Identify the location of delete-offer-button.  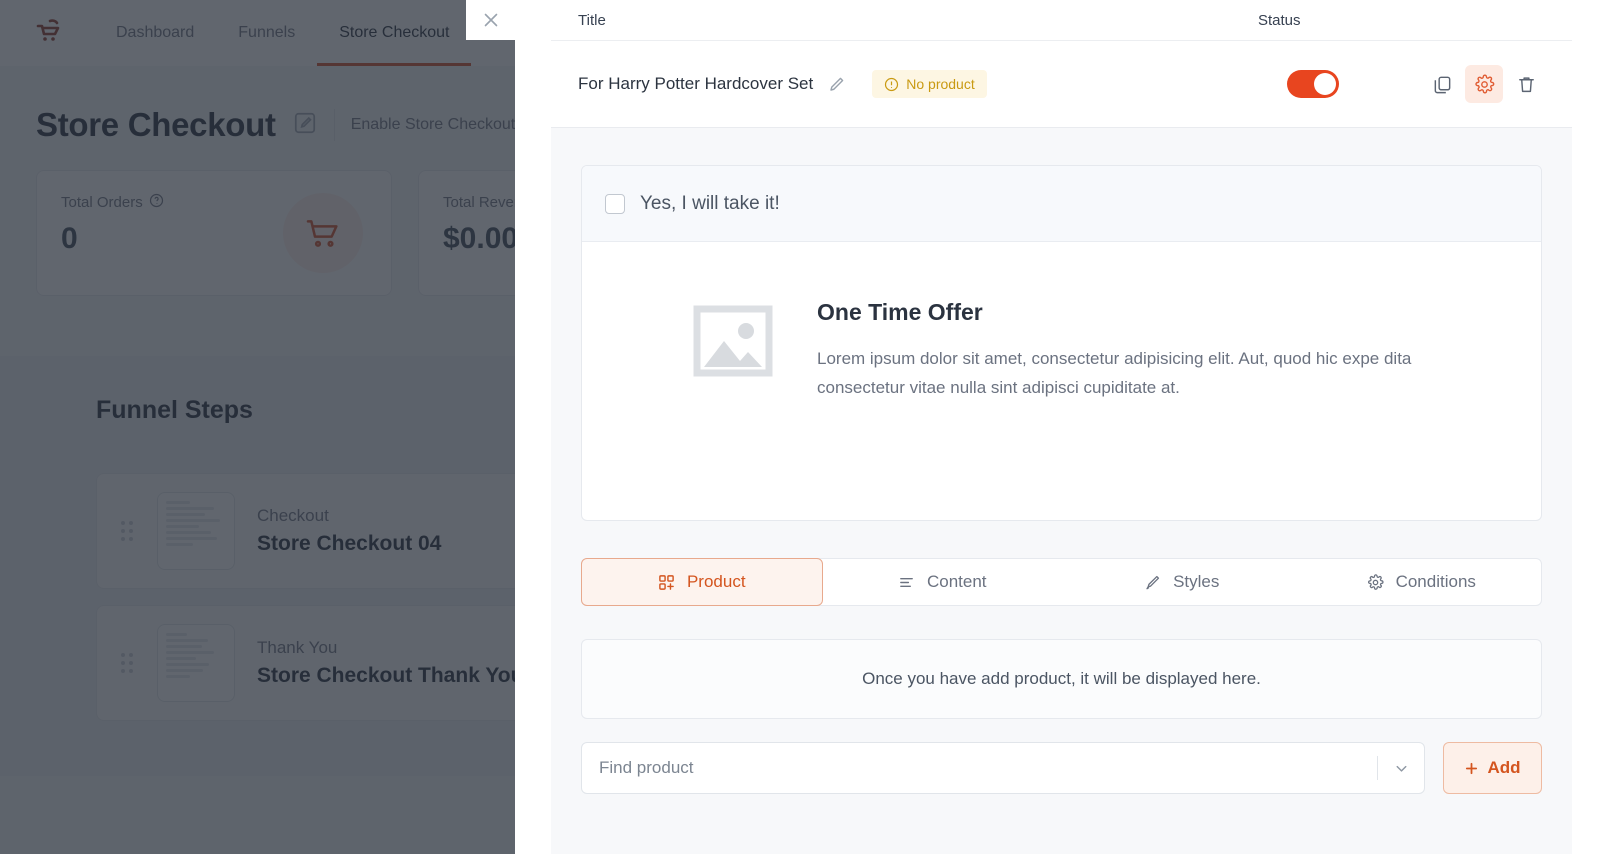
(1526, 84).